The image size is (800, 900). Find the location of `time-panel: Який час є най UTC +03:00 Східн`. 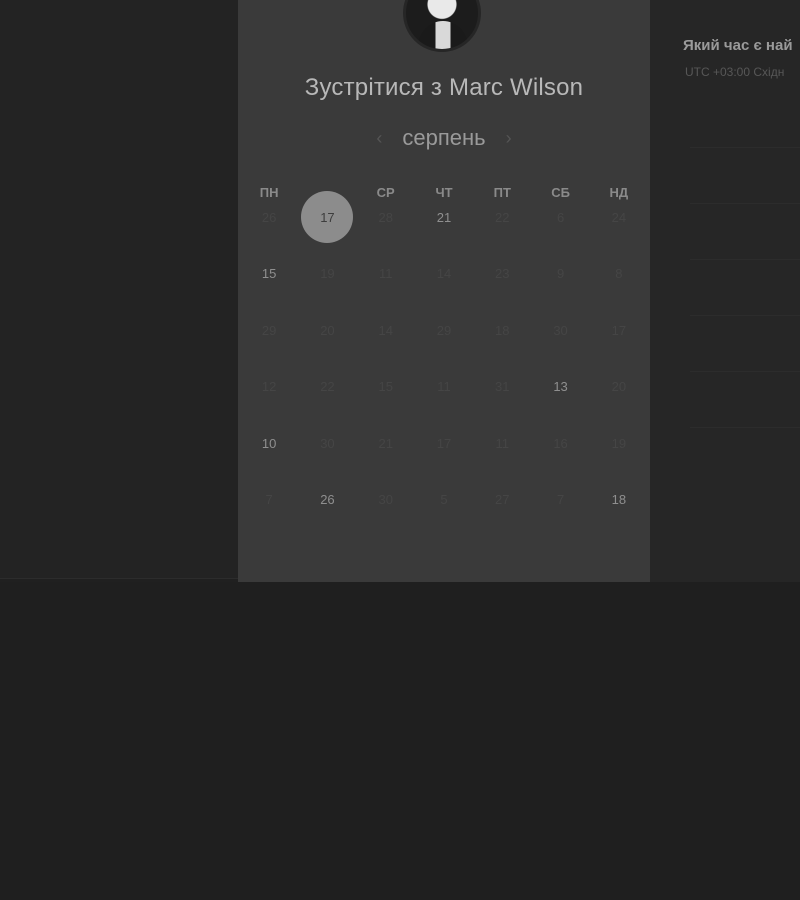

time-panel: Який час є най UTC +03:00 Східн is located at coordinates (725, 291).